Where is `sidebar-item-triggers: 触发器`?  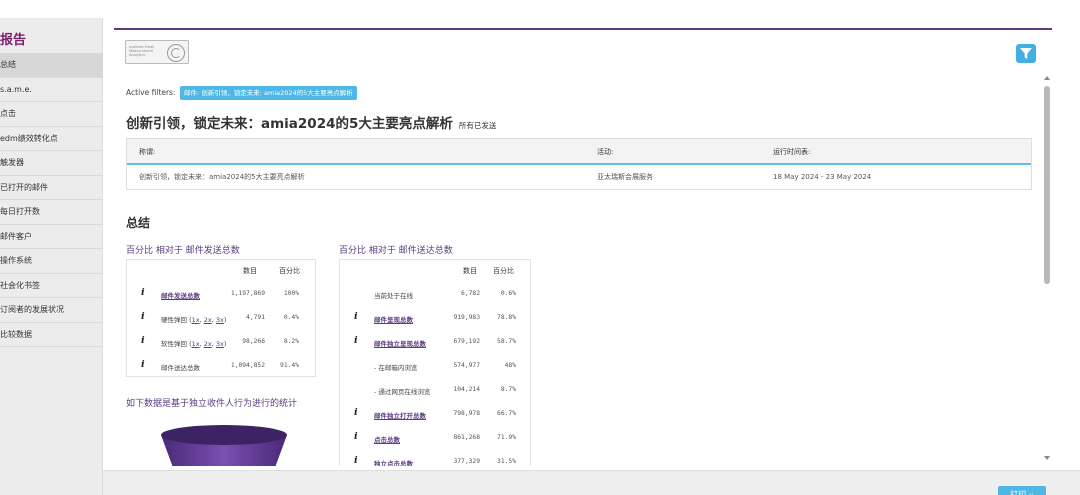 sidebar-item-triggers: 触发器 is located at coordinates (51, 163).